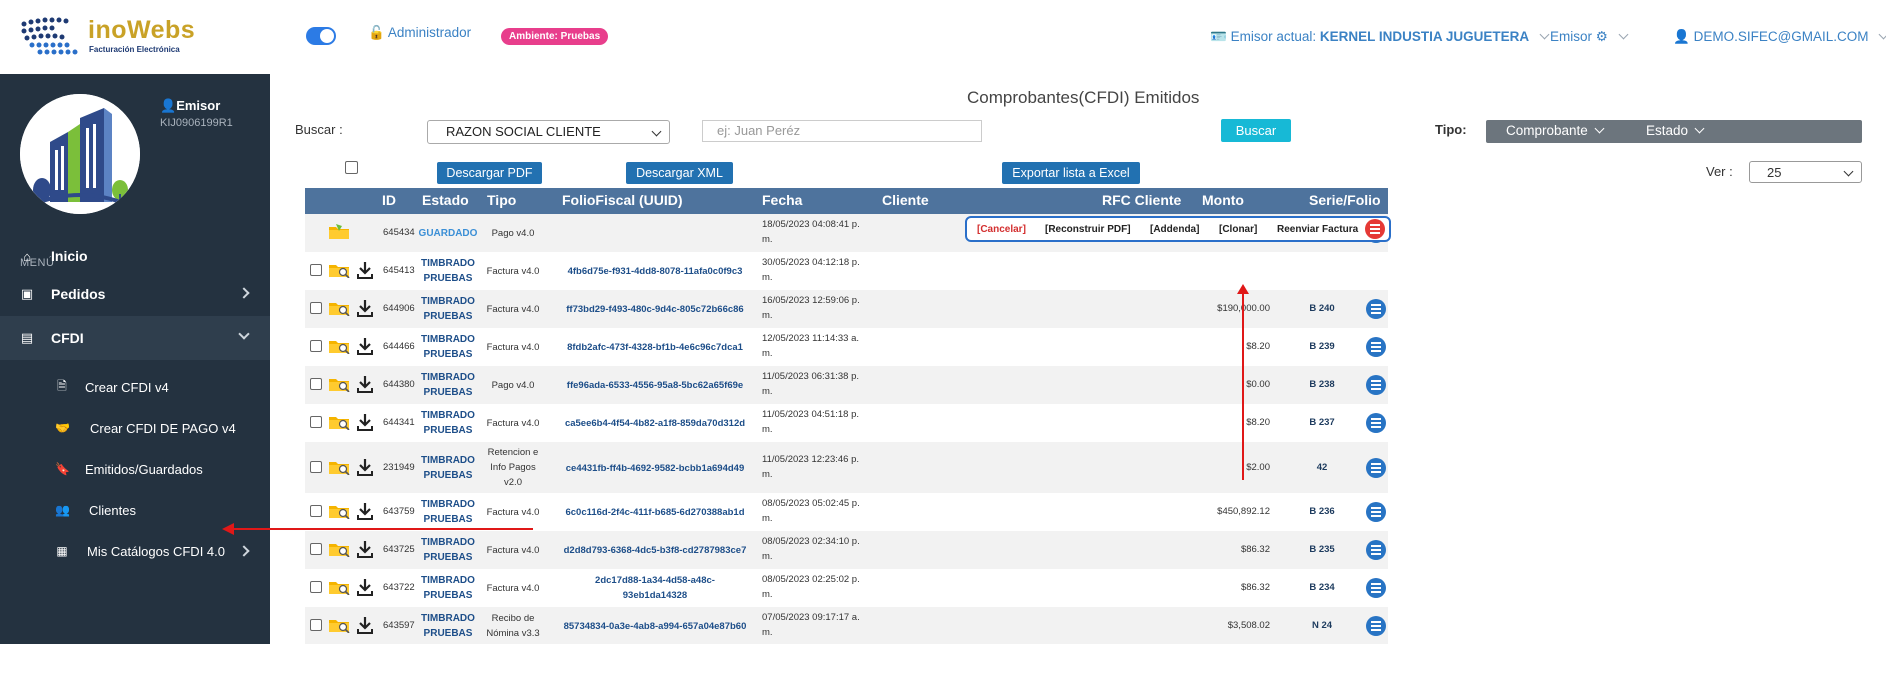 The width and height of the screenshot is (1886, 680). What do you see at coordinates (679, 173) in the screenshot?
I see `descargar-xml-button: Descargar XML` at bounding box center [679, 173].